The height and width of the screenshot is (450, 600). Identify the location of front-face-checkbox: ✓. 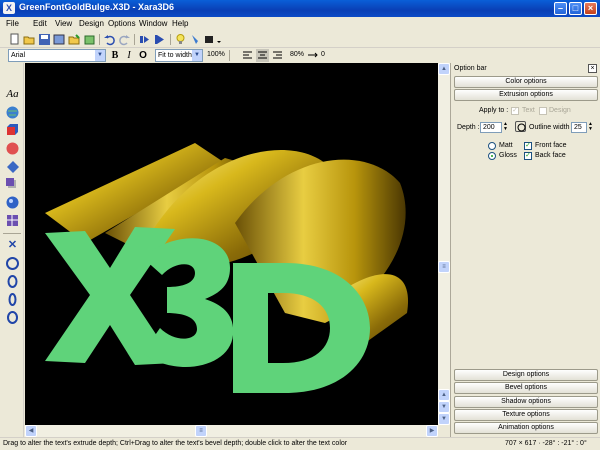
(528, 146).